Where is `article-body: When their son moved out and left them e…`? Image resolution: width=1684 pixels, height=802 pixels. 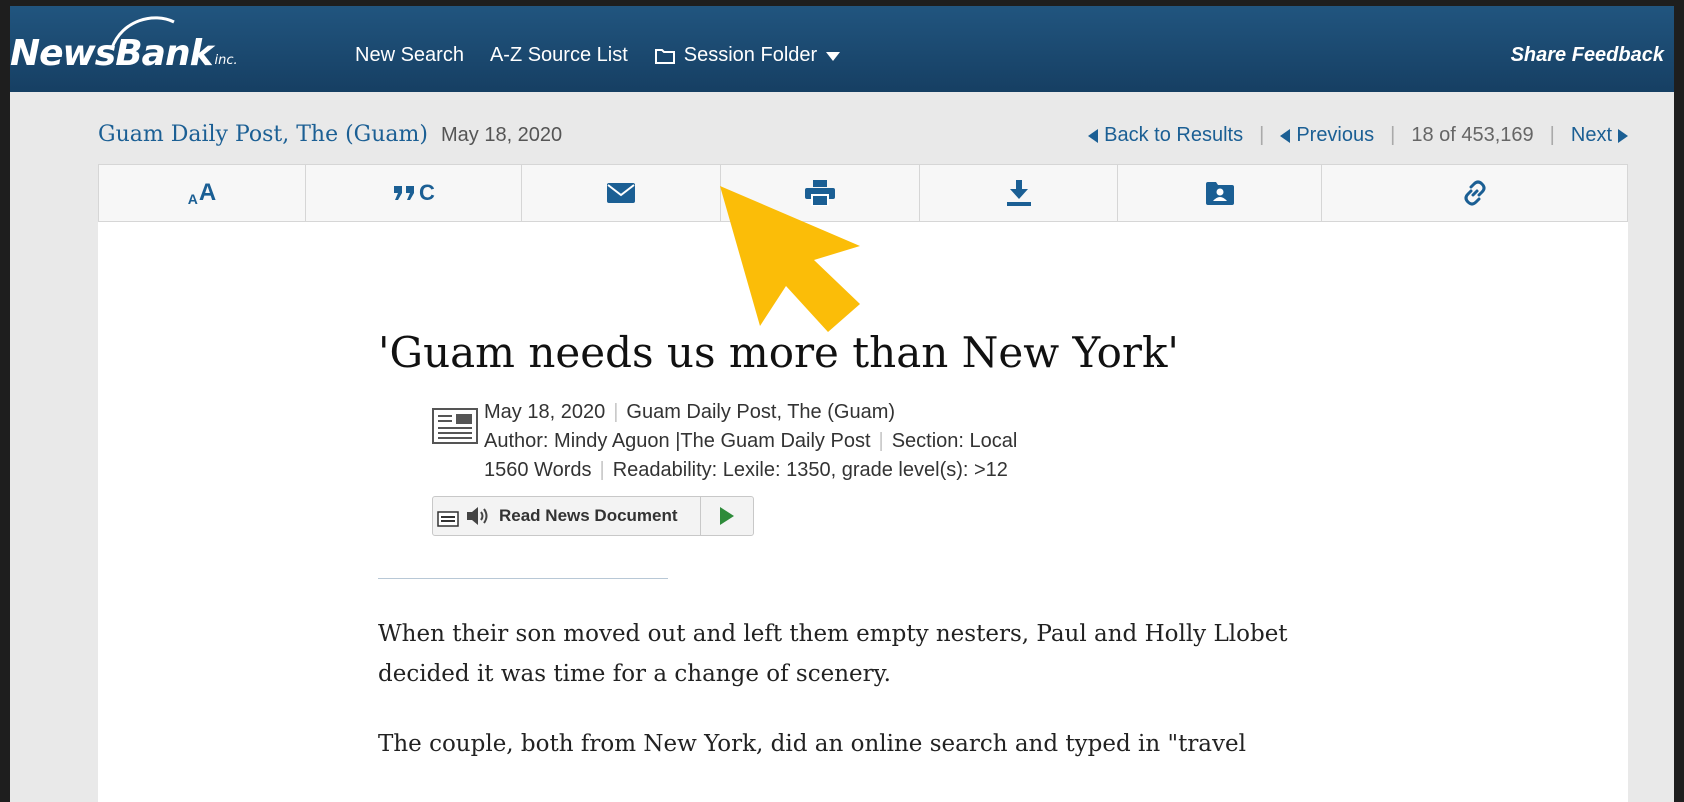 article-body: When their son moved out and left them e… is located at coordinates (838, 704).